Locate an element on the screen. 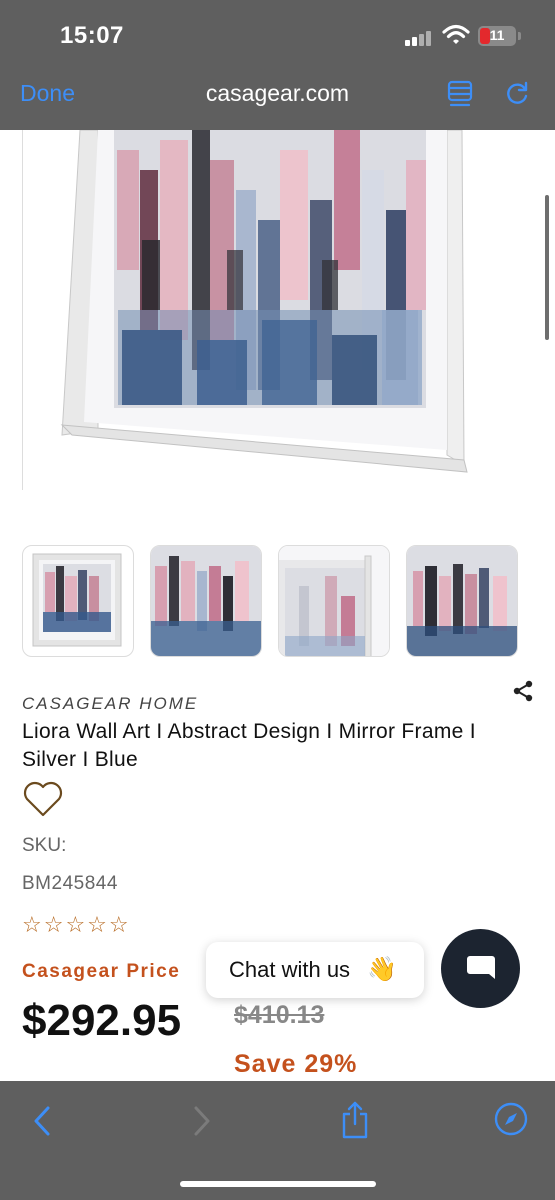 This screenshot has width=555, height=1200. chat-icon is located at coordinates (481, 967).